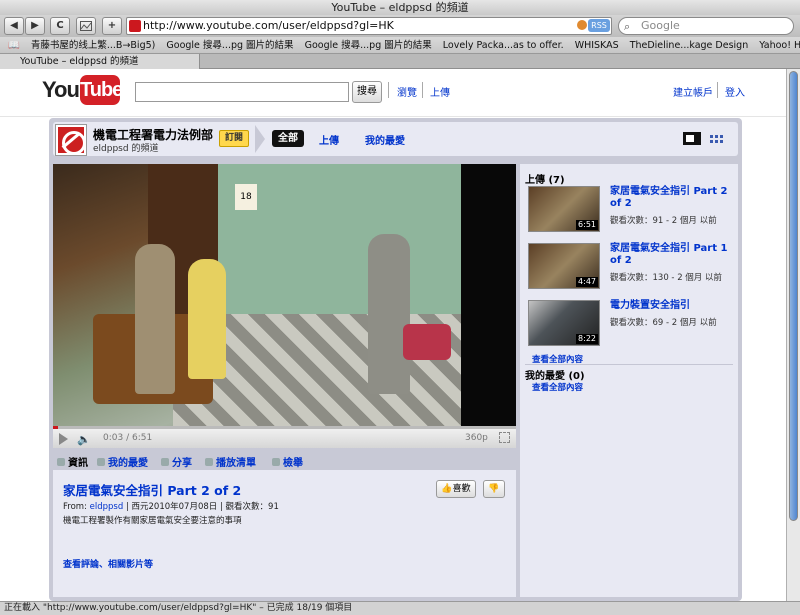 This screenshot has width=800, height=615. Describe the element at coordinates (63, 439) in the screenshot. I see `play-icon` at that location.